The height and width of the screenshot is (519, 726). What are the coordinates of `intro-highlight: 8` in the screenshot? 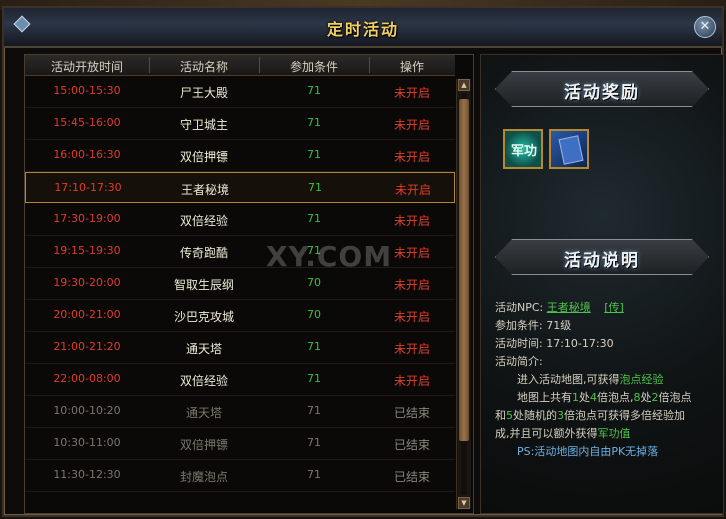 It's located at (637, 397).